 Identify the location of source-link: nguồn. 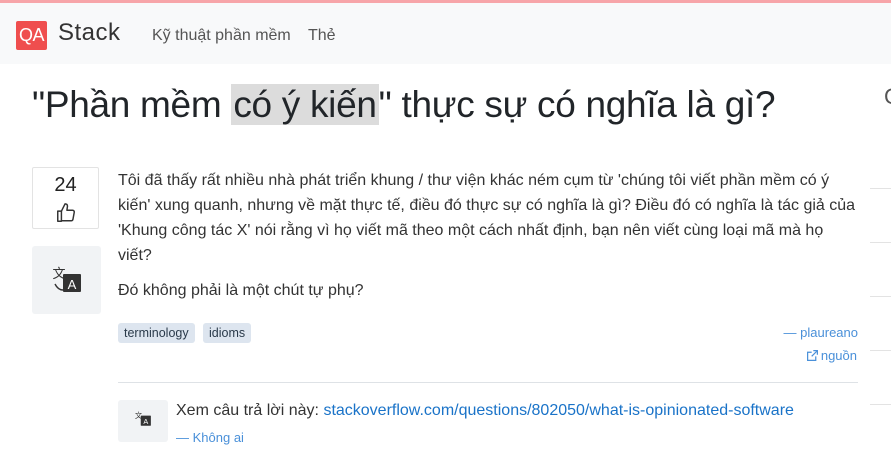
(831, 355).